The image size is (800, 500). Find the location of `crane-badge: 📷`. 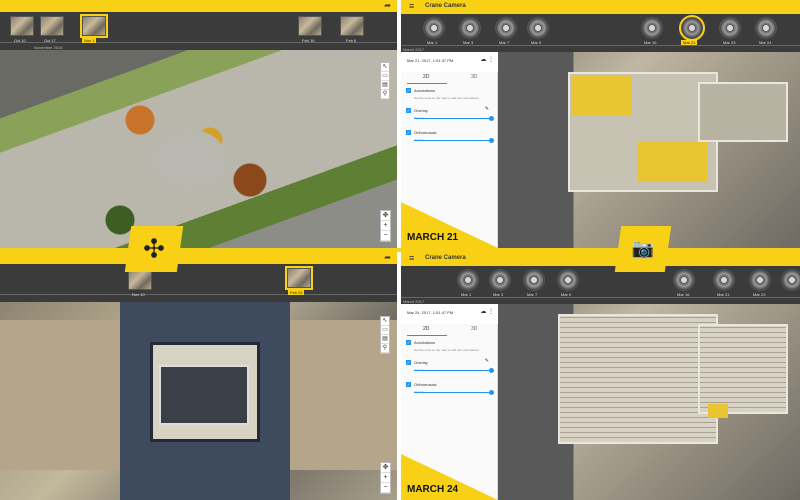

crane-badge: 📷 is located at coordinates (643, 249).